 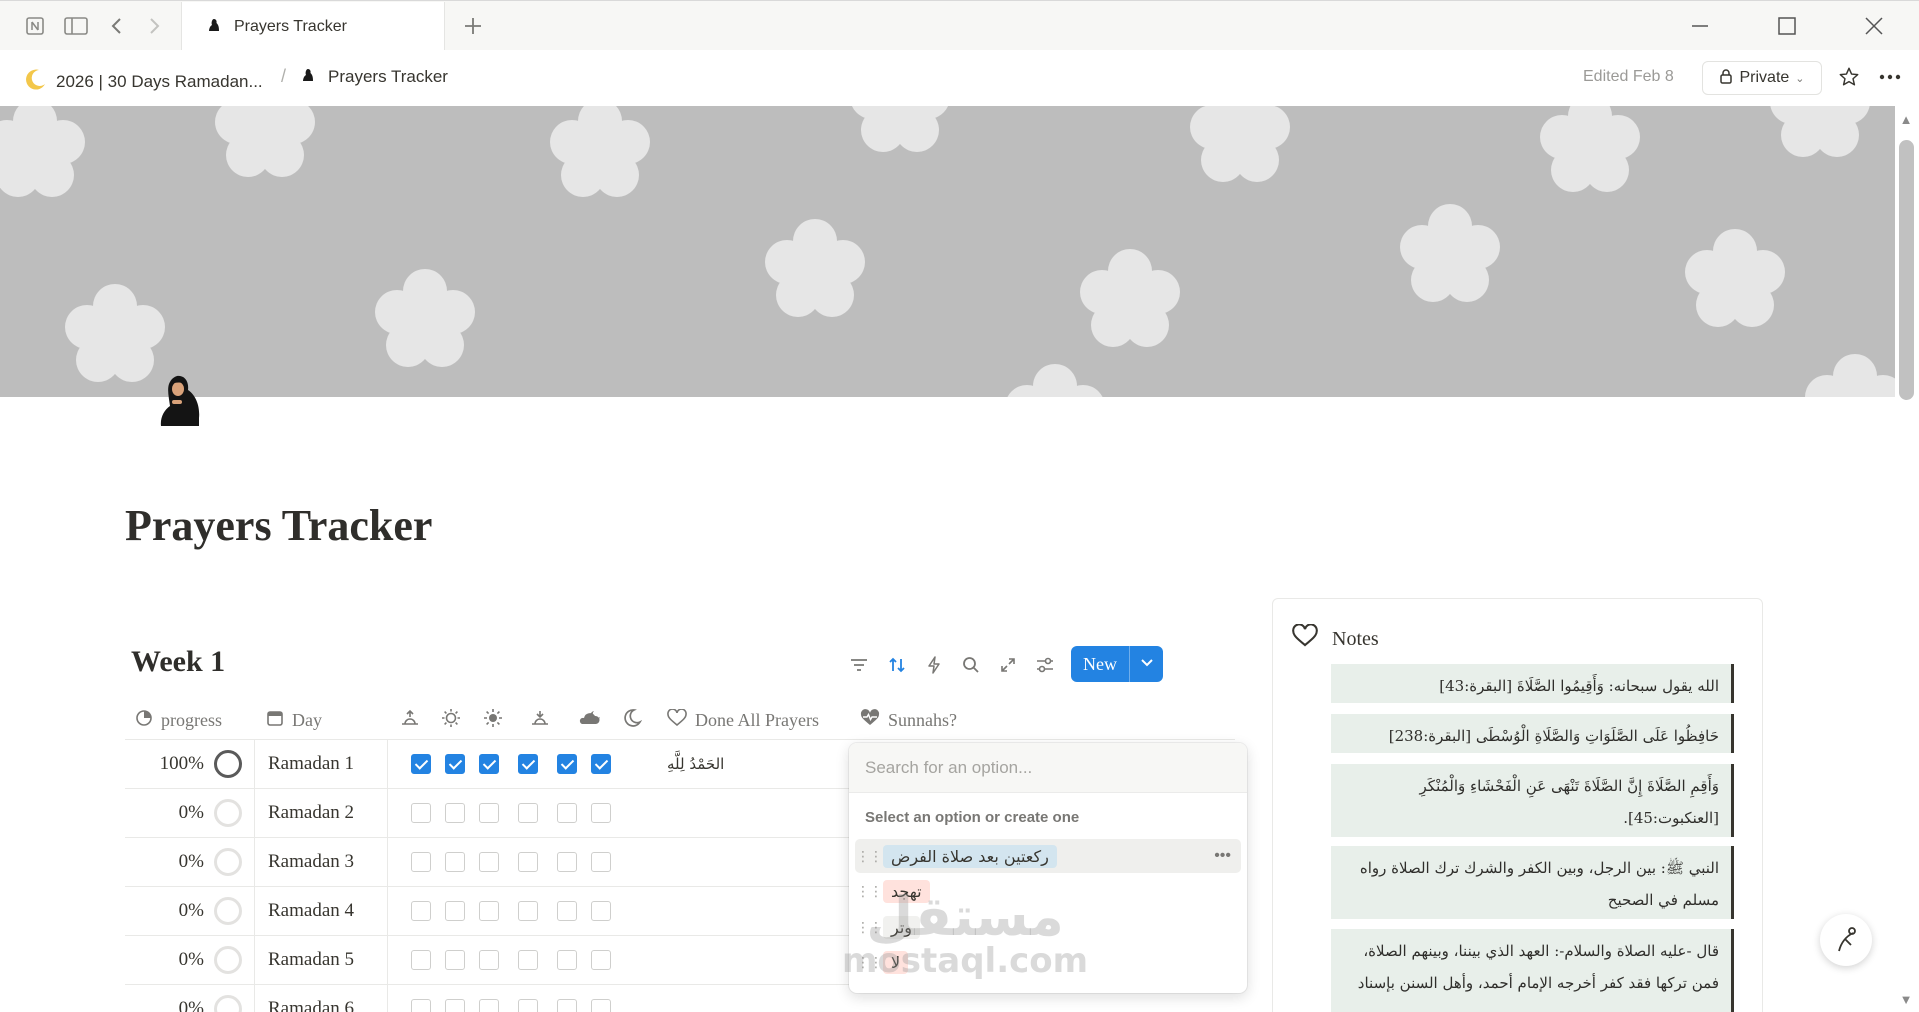 What do you see at coordinates (1048, 891) in the screenshot?
I see `option-item: ⋮⋮ تهجد` at bounding box center [1048, 891].